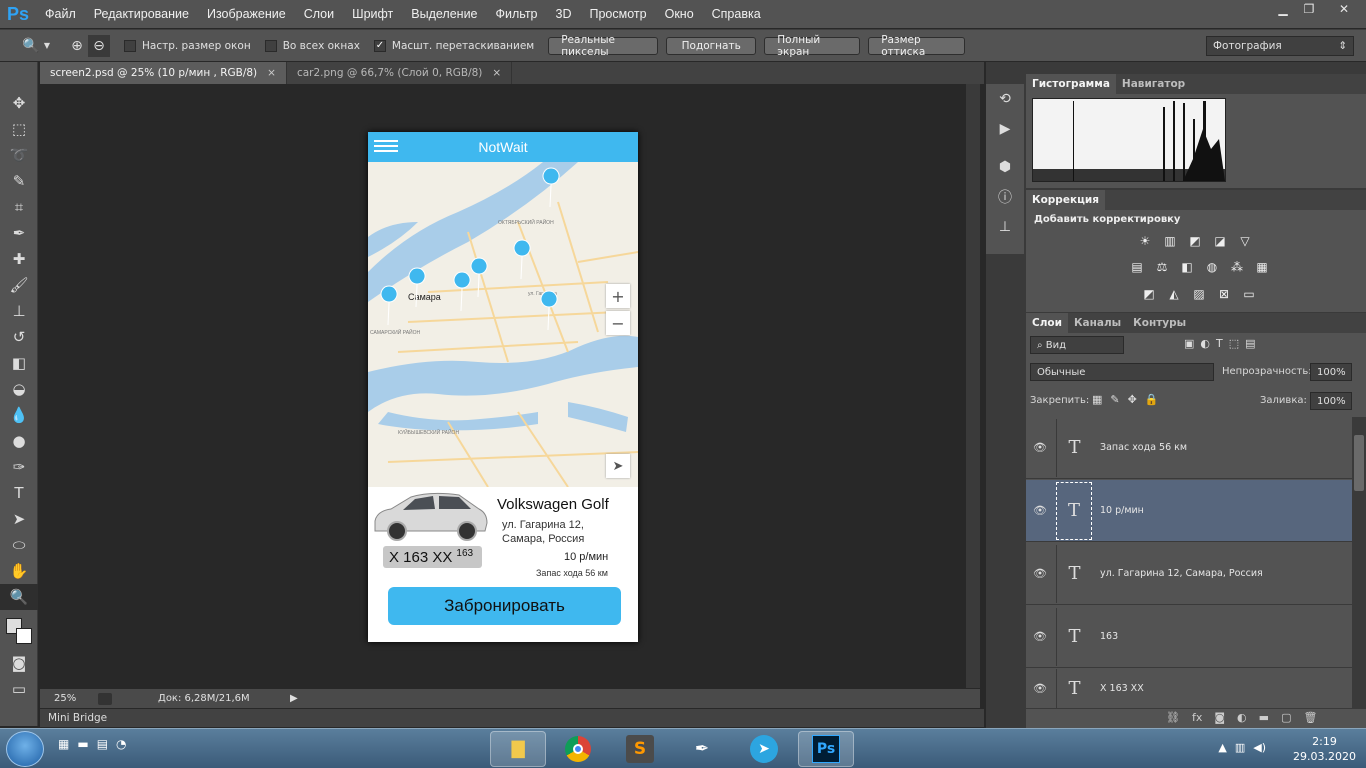 The image size is (1366, 768). What do you see at coordinates (1212, 267) in the screenshot?
I see `photo-filter-icon: ◍` at bounding box center [1212, 267].